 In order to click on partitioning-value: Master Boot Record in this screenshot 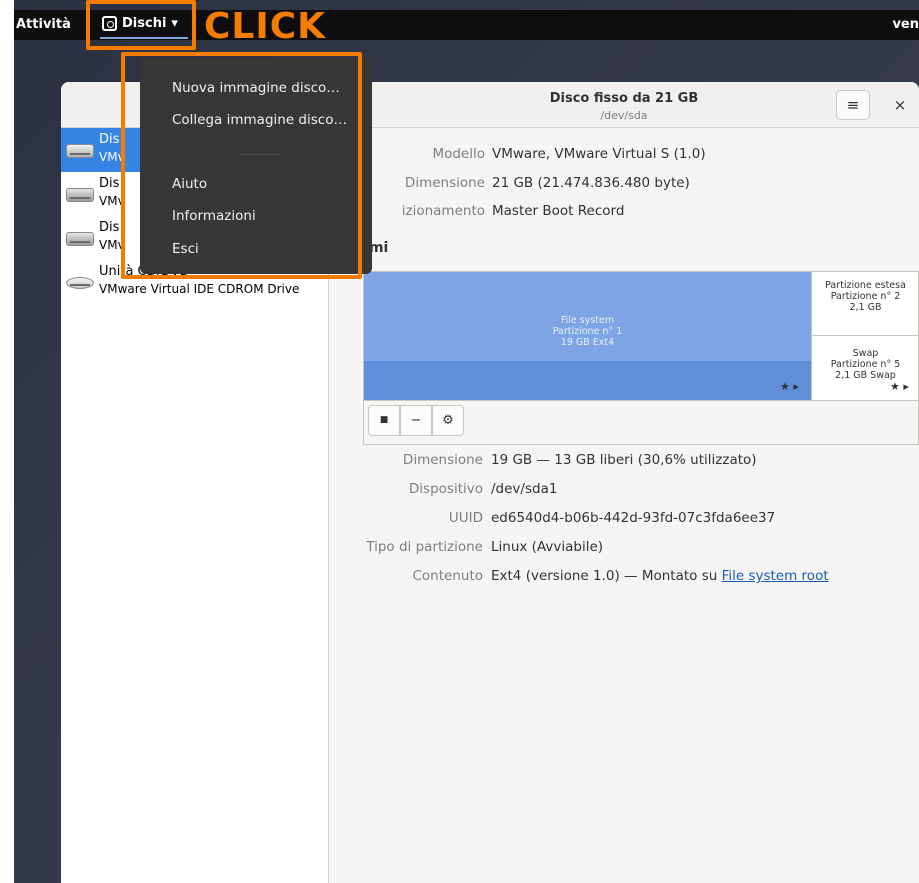, I will do `click(558, 211)`.